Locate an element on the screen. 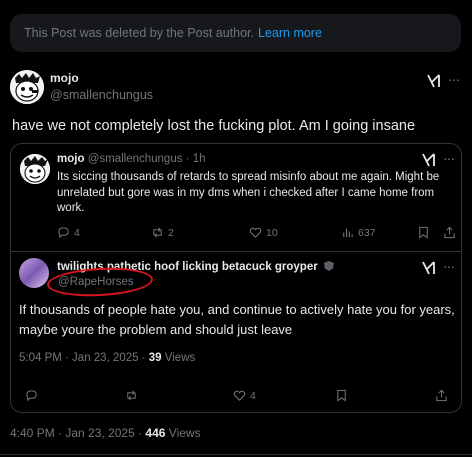 The width and height of the screenshot is (472, 457). views-icon is located at coordinates (348, 233).